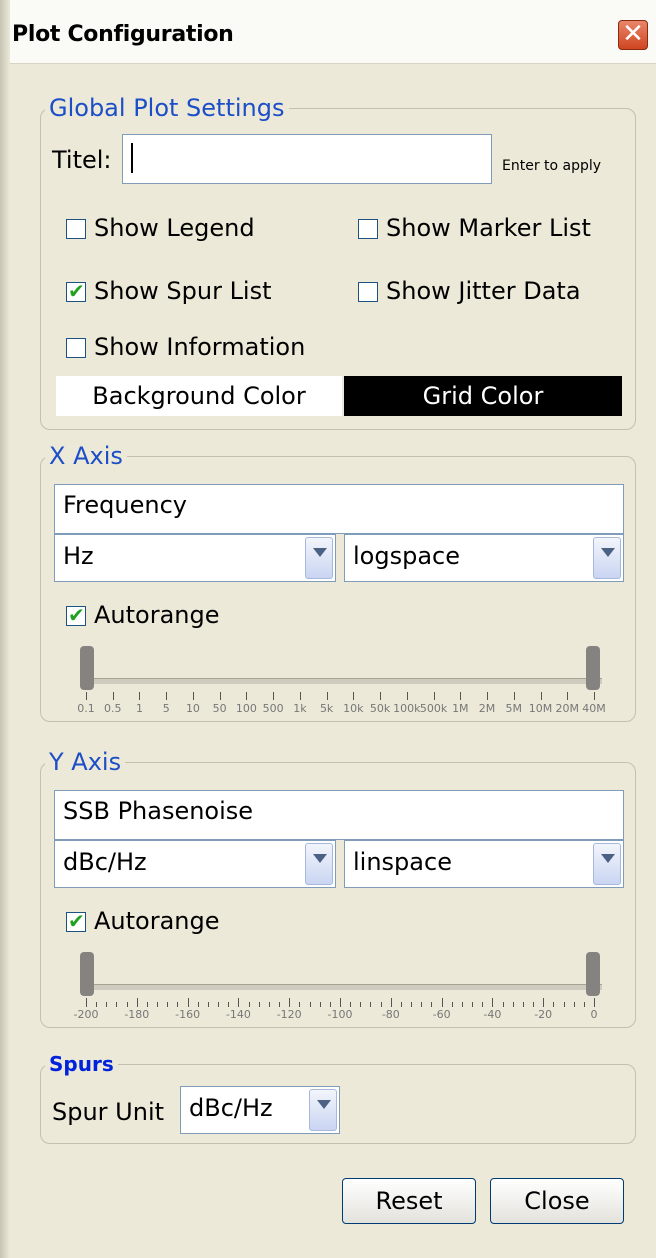 Image resolution: width=656 pixels, height=1258 pixels. I want to click on show-spur-list-label: Show Spur List, so click(183, 291).